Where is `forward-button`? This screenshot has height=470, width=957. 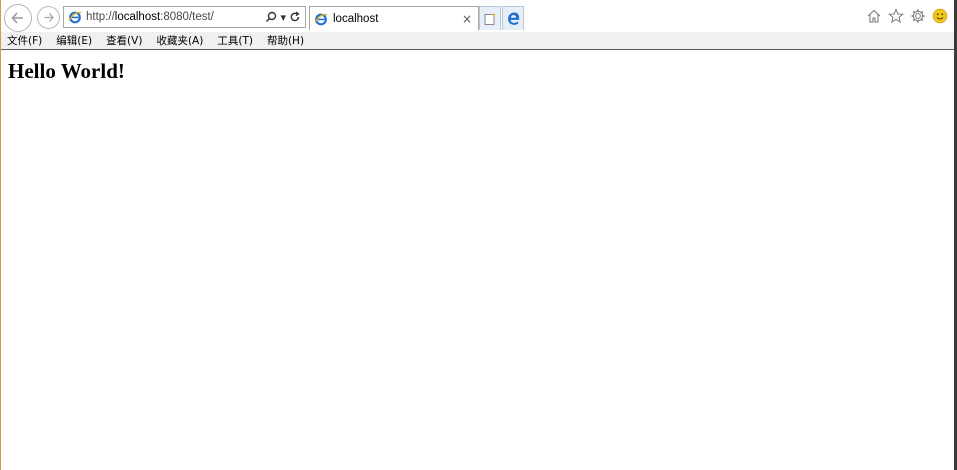
forward-button is located at coordinates (48, 17).